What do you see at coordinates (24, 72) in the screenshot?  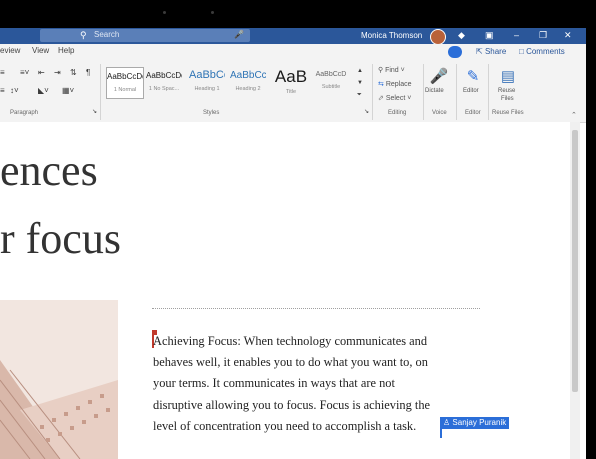 I see `multilevel-list-icon: ≡˅` at bounding box center [24, 72].